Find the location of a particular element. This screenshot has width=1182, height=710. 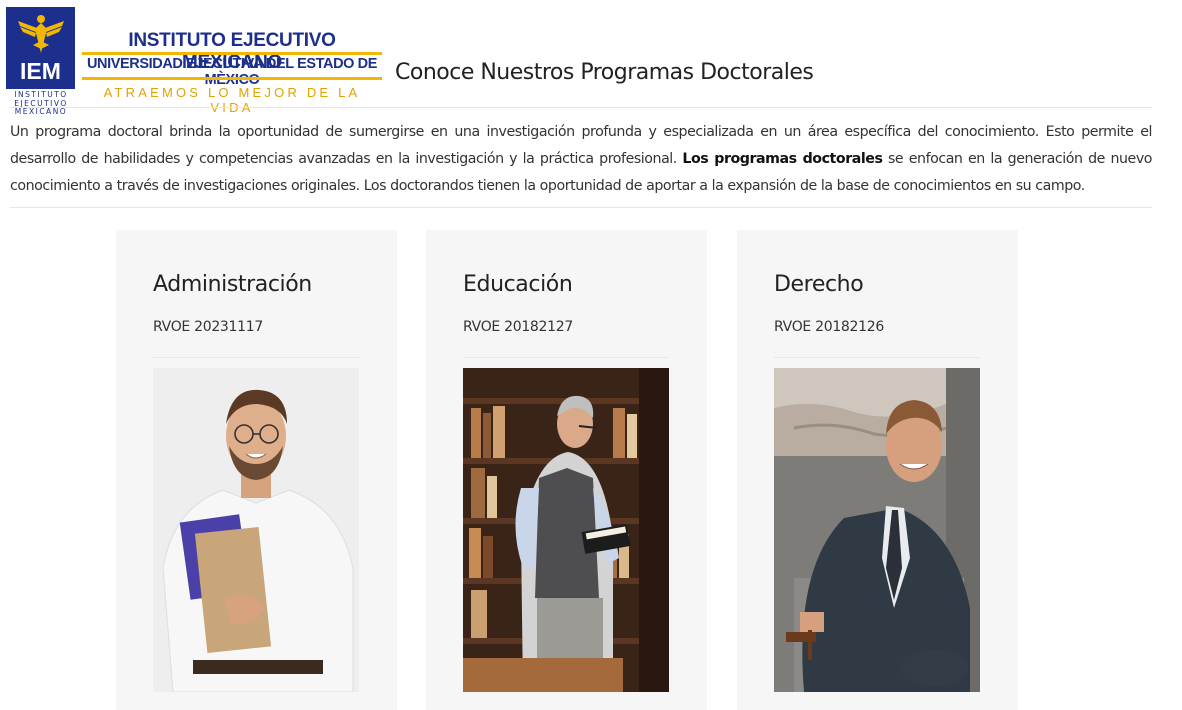

older-man-reading-in-library-photo is located at coordinates (566, 530).